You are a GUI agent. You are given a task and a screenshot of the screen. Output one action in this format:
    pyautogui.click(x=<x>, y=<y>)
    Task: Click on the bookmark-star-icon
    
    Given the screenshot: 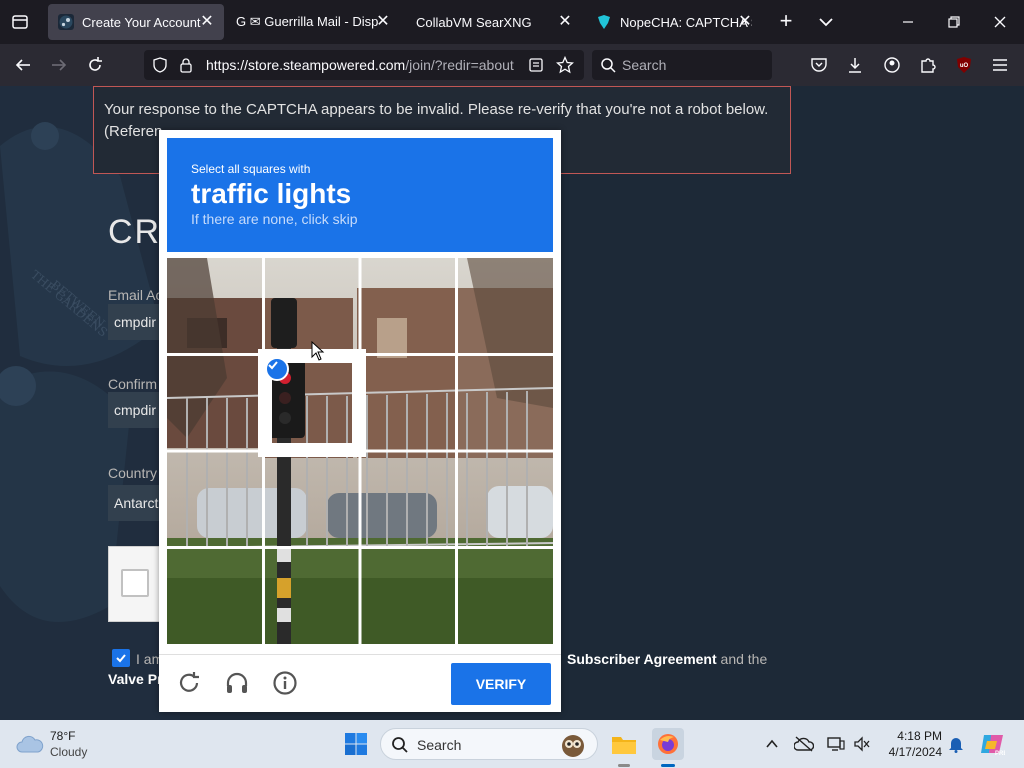 What is the action you would take?
    pyautogui.click(x=565, y=65)
    